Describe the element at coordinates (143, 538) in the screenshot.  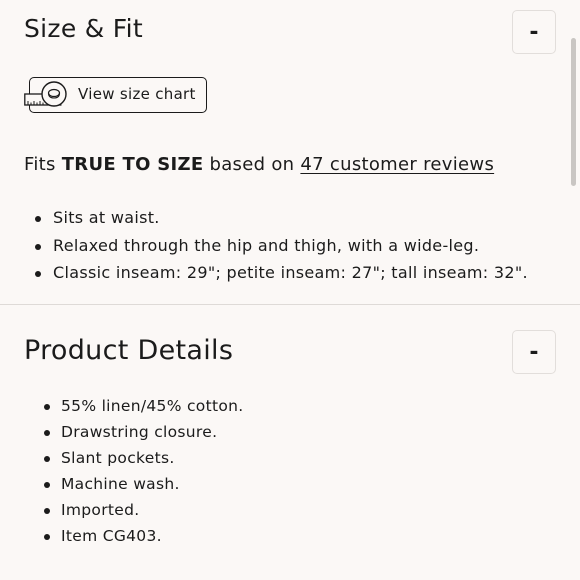
I see `list-item: Item CG403.` at that location.